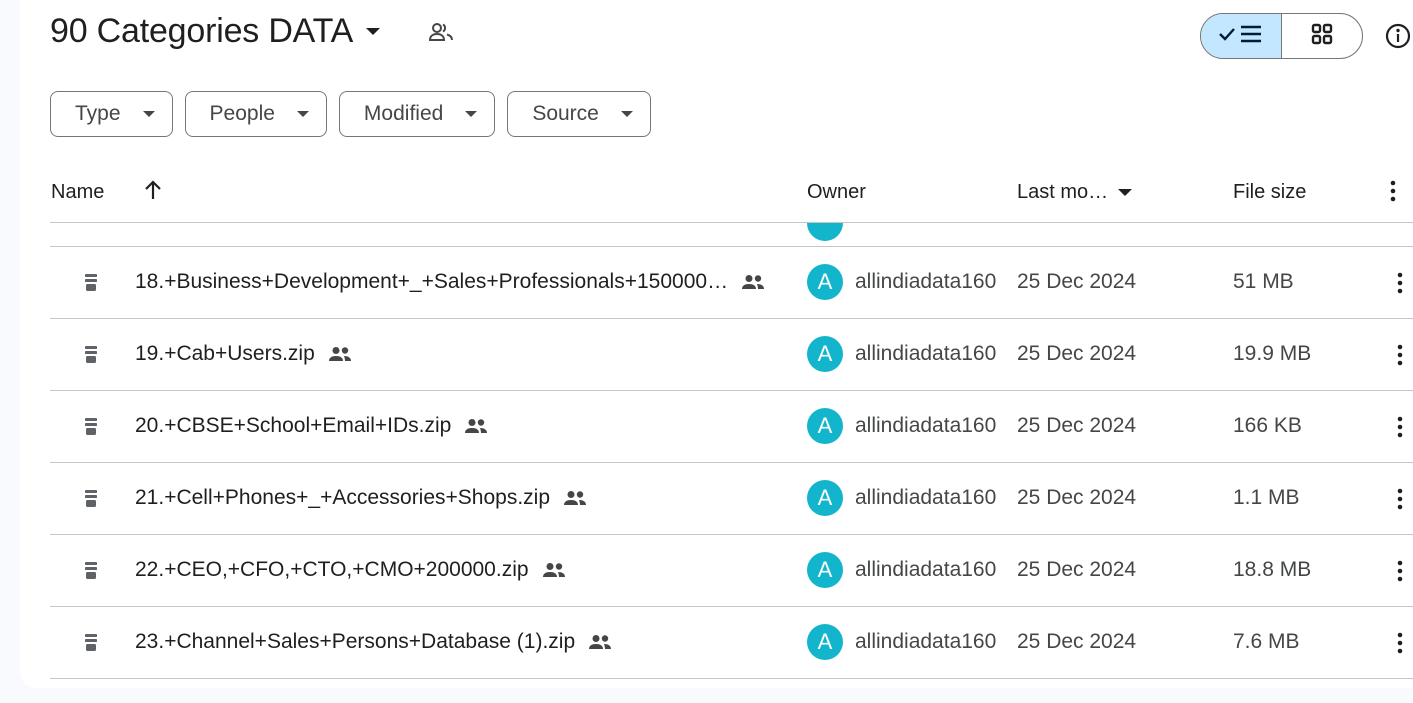 Image resolution: width=1413 pixels, height=703 pixels. What do you see at coordinates (1272, 353) in the screenshot?
I see `file-size: 19.9 MB` at bounding box center [1272, 353].